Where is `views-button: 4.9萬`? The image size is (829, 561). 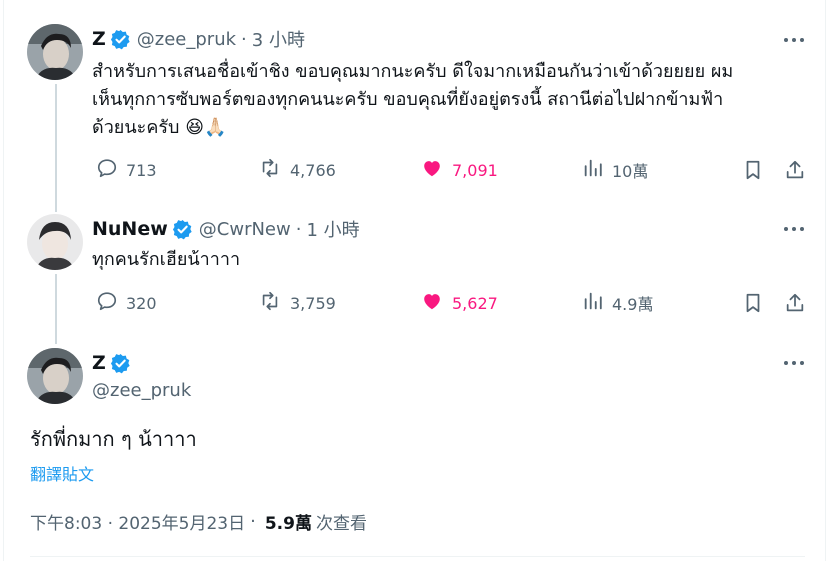
views-button: 4.9萬 is located at coordinates (617, 303).